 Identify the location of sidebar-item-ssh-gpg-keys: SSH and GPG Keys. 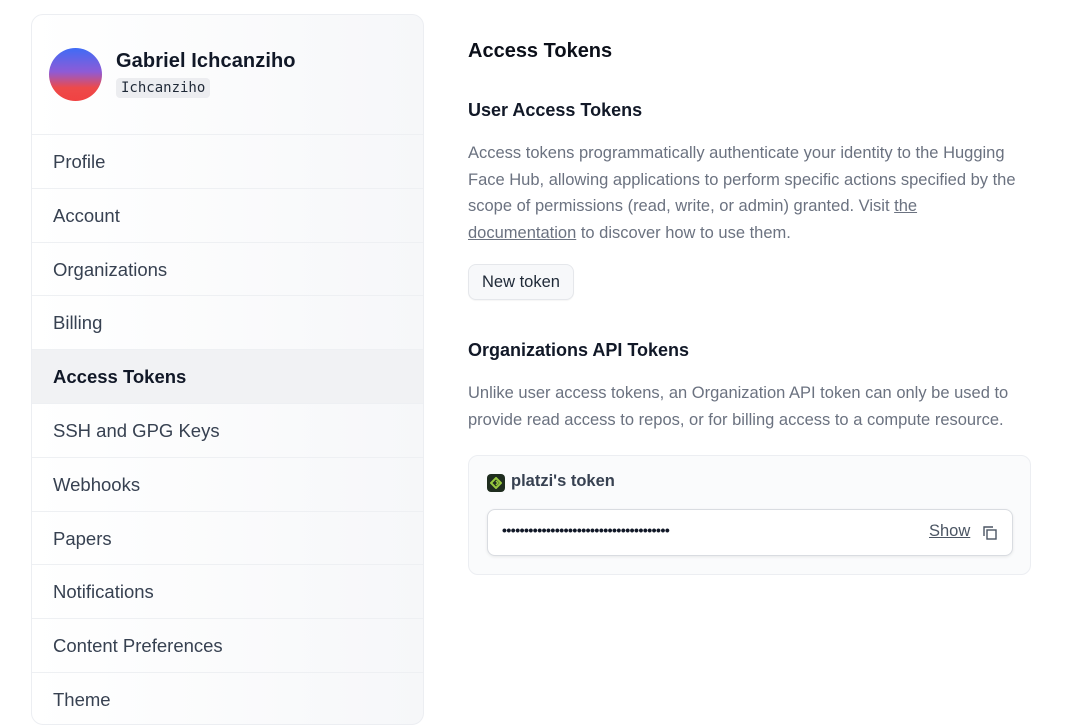
(227, 431).